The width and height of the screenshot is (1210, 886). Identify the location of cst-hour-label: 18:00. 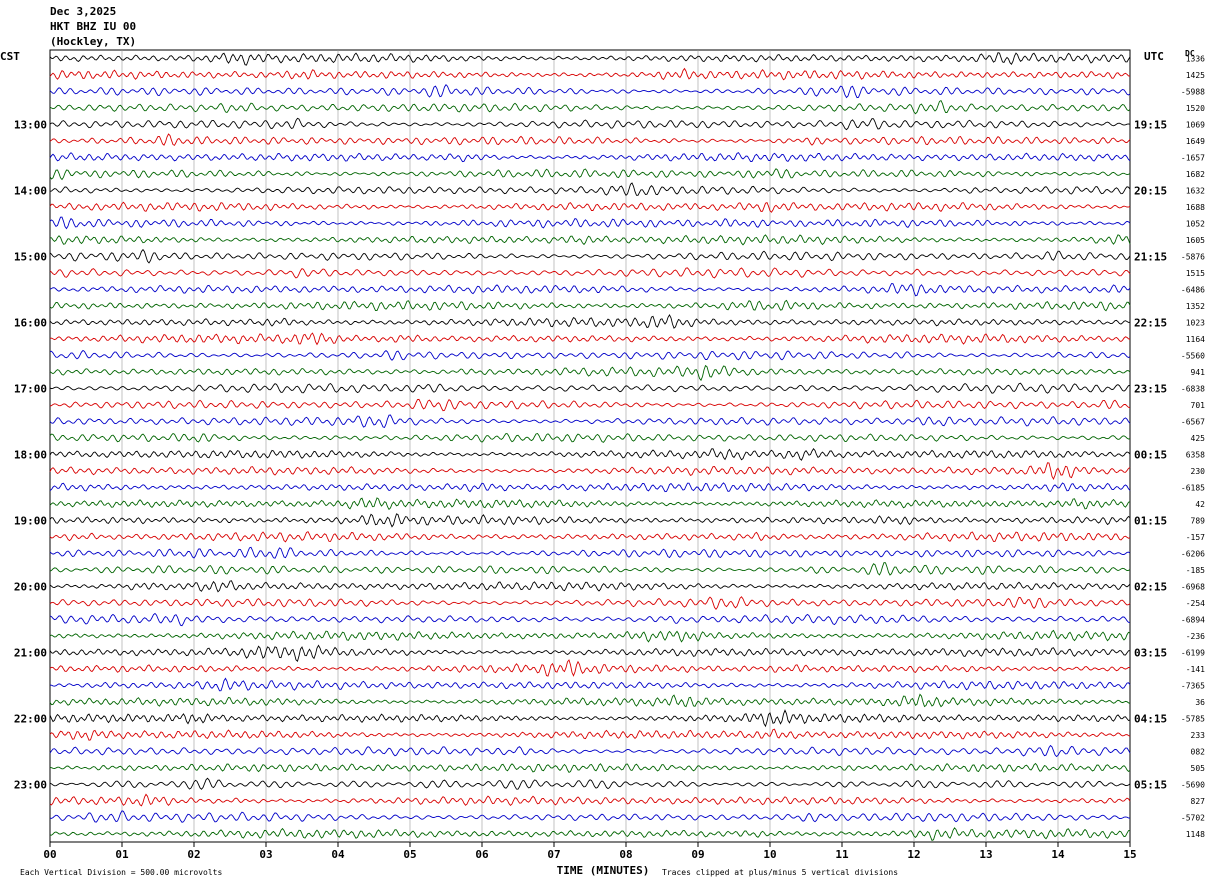
(30, 454).